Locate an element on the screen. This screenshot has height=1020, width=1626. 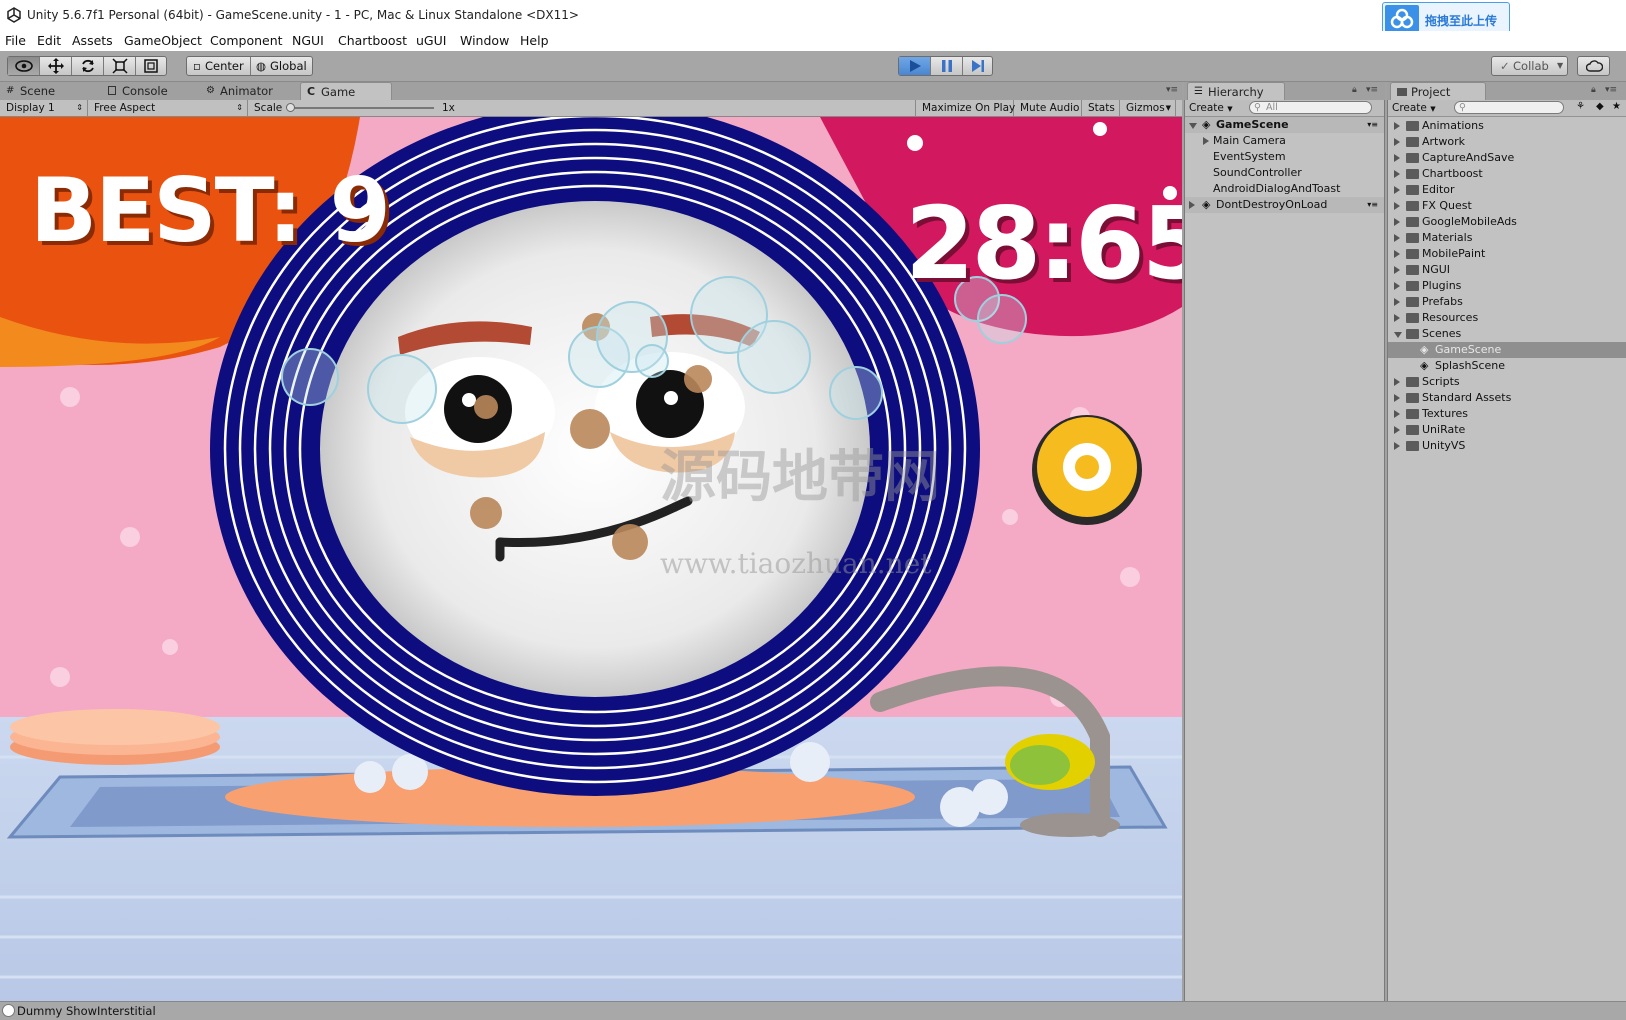
project-folder: Plugins is located at coordinates (1507, 286).